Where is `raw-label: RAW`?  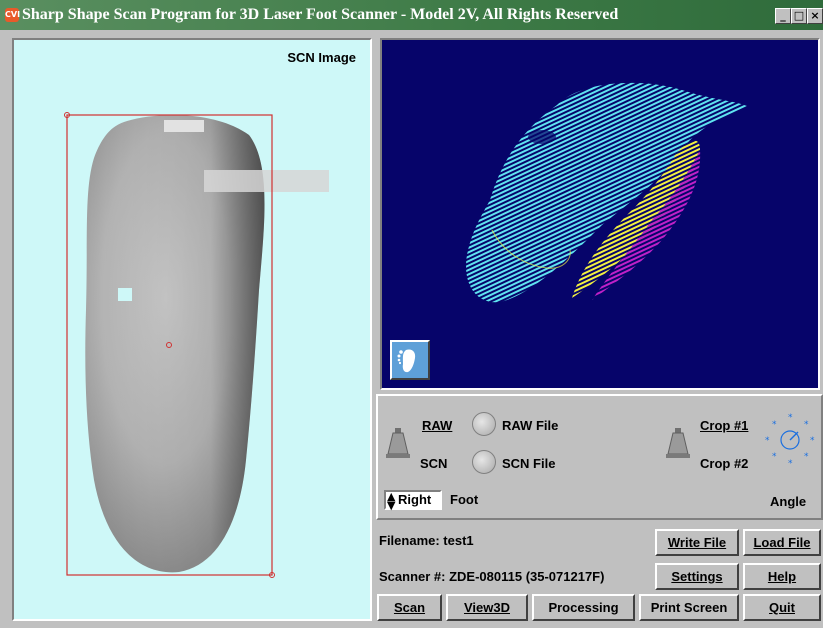 raw-label: RAW is located at coordinates (437, 425).